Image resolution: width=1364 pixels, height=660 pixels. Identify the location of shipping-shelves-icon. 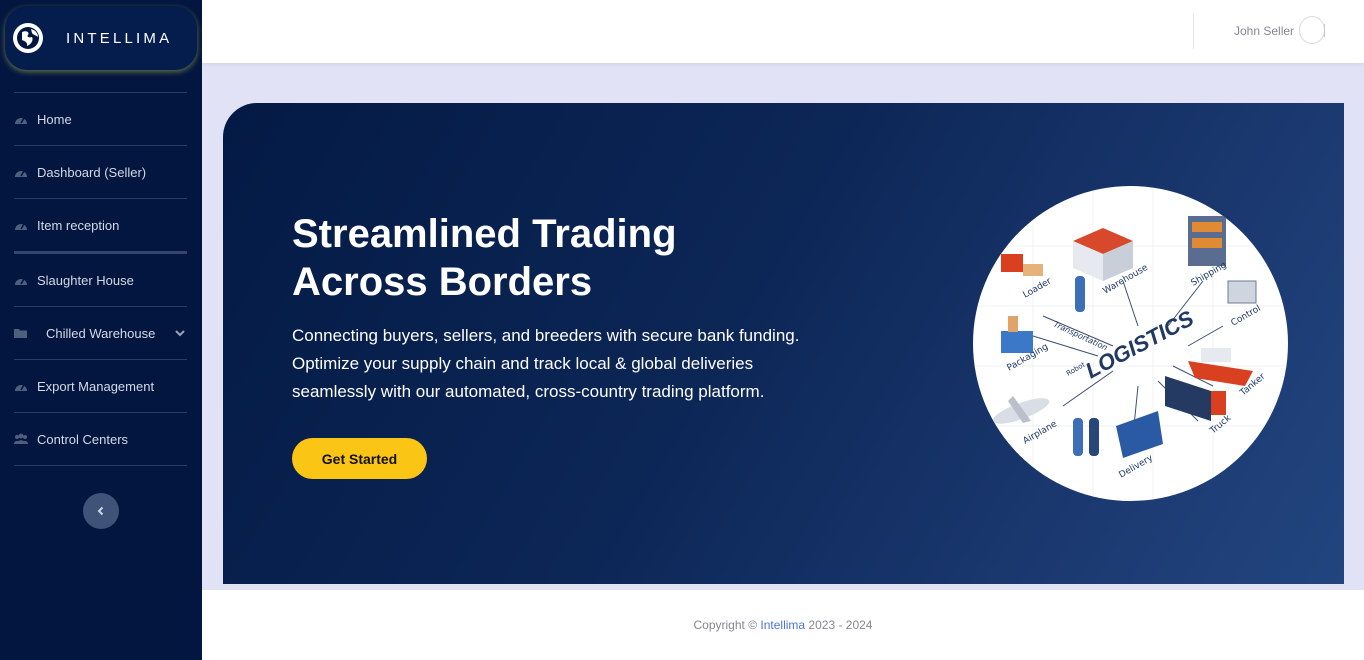
(1207, 241).